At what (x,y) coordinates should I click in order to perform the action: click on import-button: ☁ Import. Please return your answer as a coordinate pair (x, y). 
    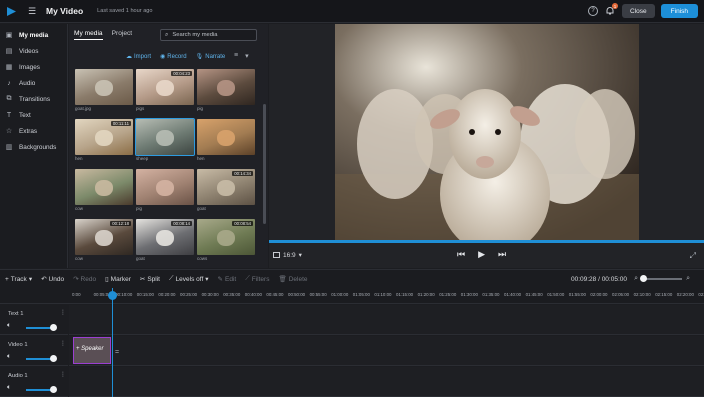
    Looking at the image, I should click on (138, 57).